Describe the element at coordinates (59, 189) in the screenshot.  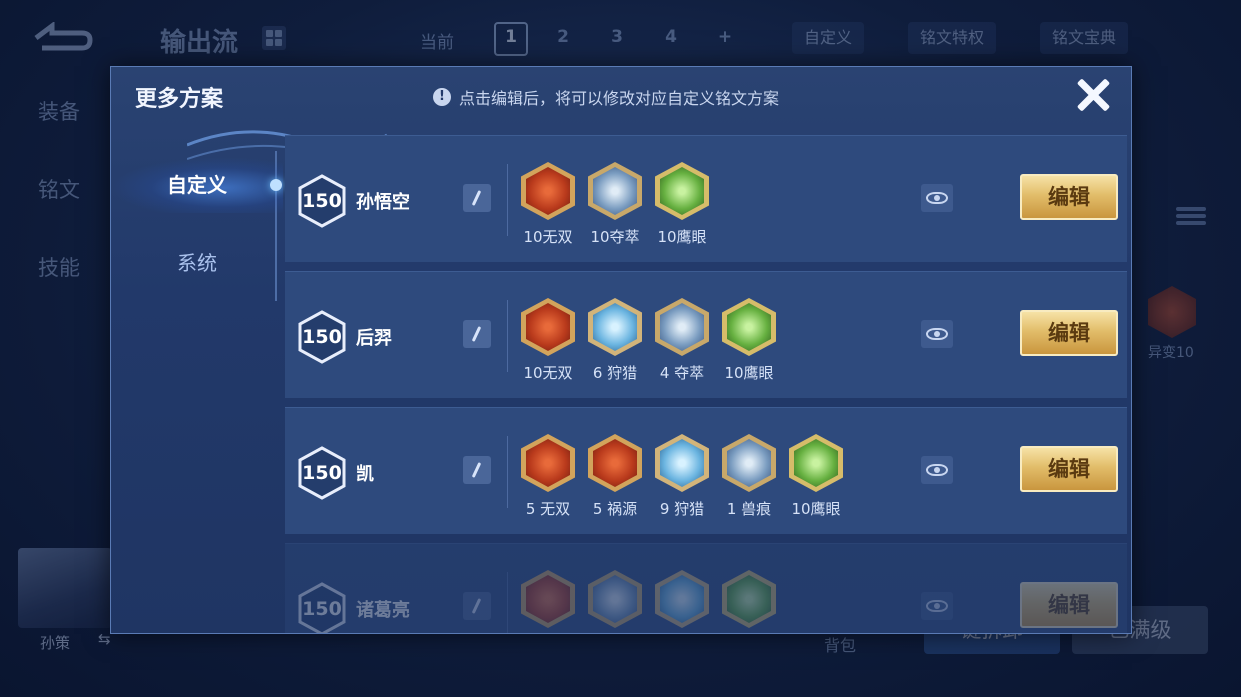
I see `side-item-runes: 铭文` at that location.